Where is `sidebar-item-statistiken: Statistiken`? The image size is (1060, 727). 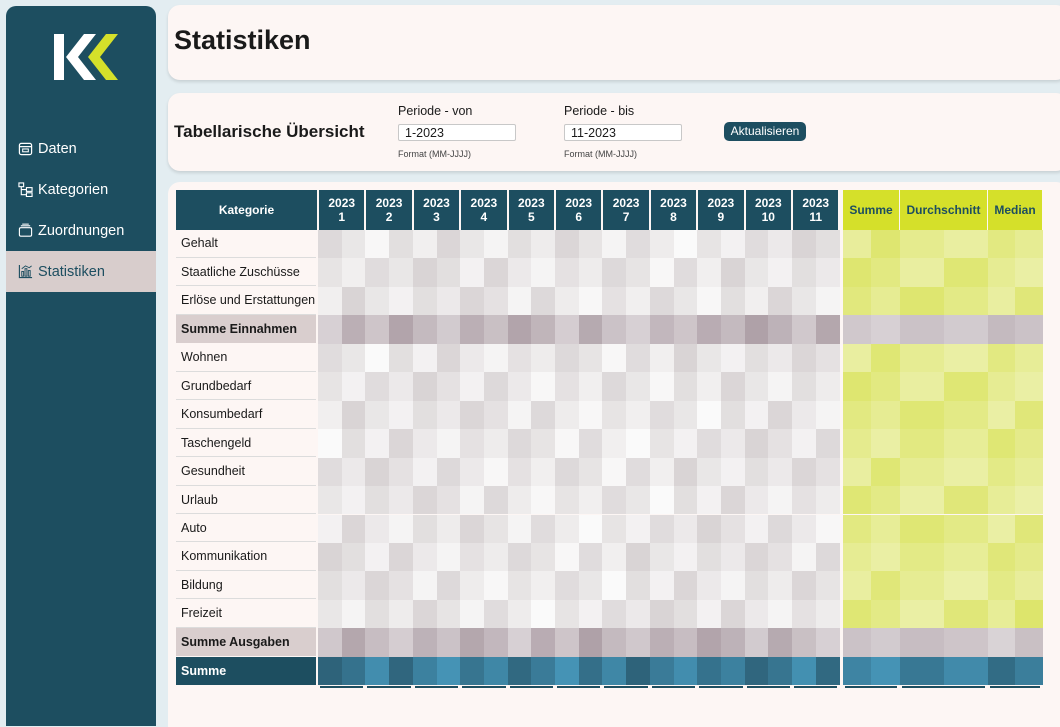 sidebar-item-statistiken: Statistiken is located at coordinates (81, 271).